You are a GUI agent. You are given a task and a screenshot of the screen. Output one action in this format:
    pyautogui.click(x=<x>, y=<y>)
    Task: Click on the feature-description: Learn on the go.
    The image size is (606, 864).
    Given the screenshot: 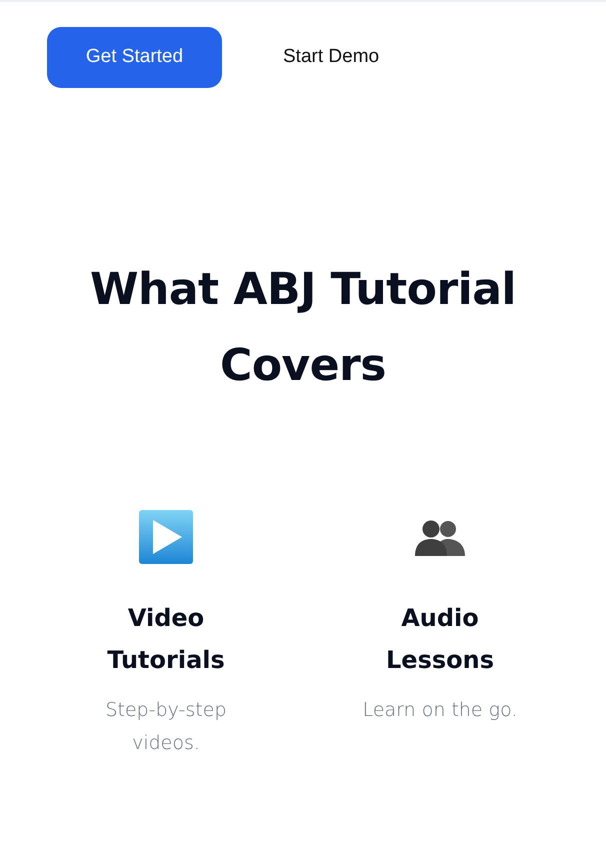 What is the action you would take?
    pyautogui.click(x=440, y=710)
    